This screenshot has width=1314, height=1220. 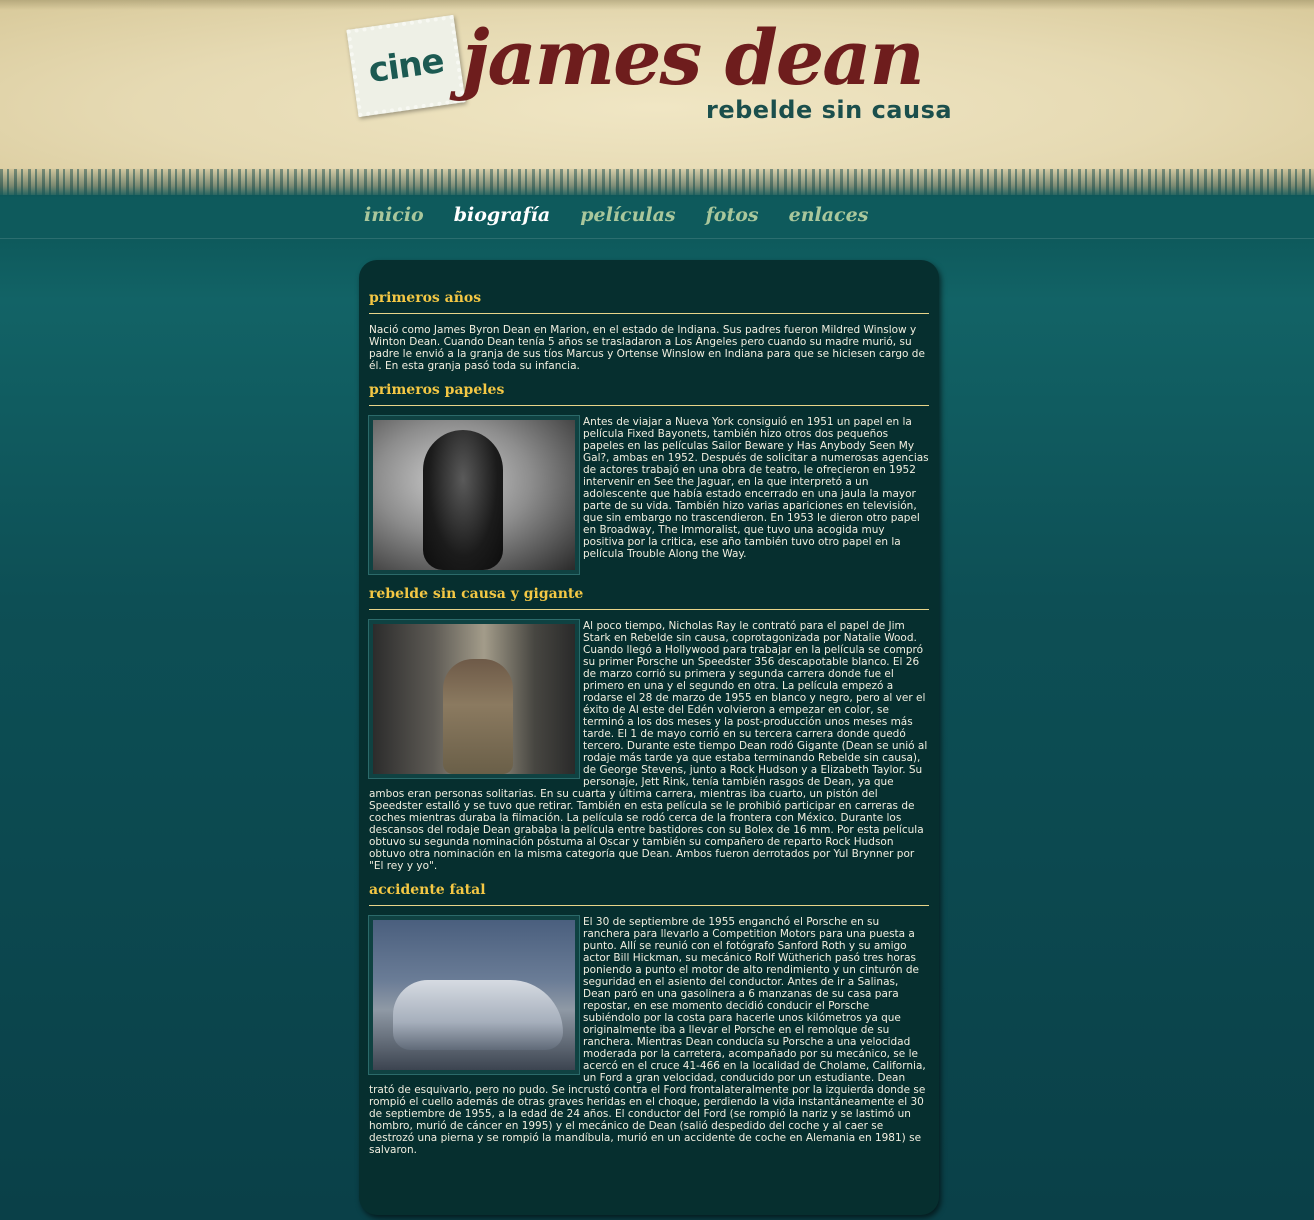 What do you see at coordinates (649, 894) in the screenshot?
I see `section-heading: accidente fatal` at bounding box center [649, 894].